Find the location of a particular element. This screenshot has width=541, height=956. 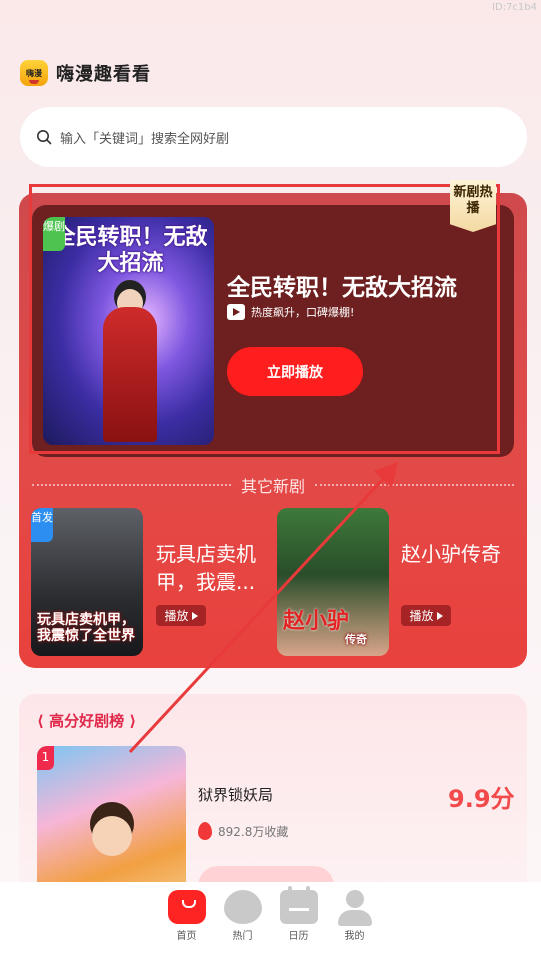

hot-icon is located at coordinates (242, 907).